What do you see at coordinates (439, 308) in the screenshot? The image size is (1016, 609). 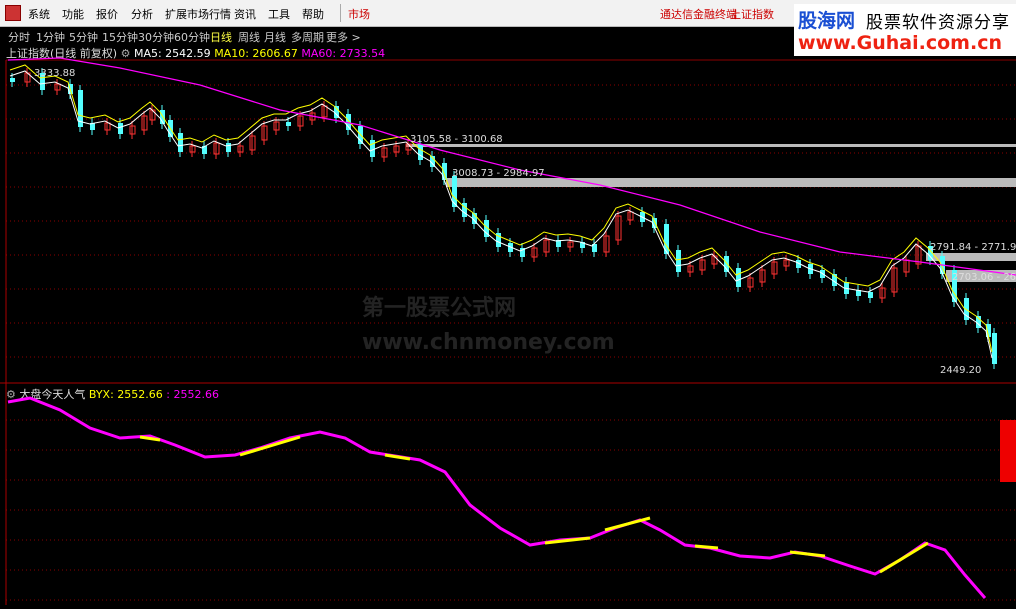 I see `overlay-watermark-title: 第一股票公式网` at bounding box center [439, 308].